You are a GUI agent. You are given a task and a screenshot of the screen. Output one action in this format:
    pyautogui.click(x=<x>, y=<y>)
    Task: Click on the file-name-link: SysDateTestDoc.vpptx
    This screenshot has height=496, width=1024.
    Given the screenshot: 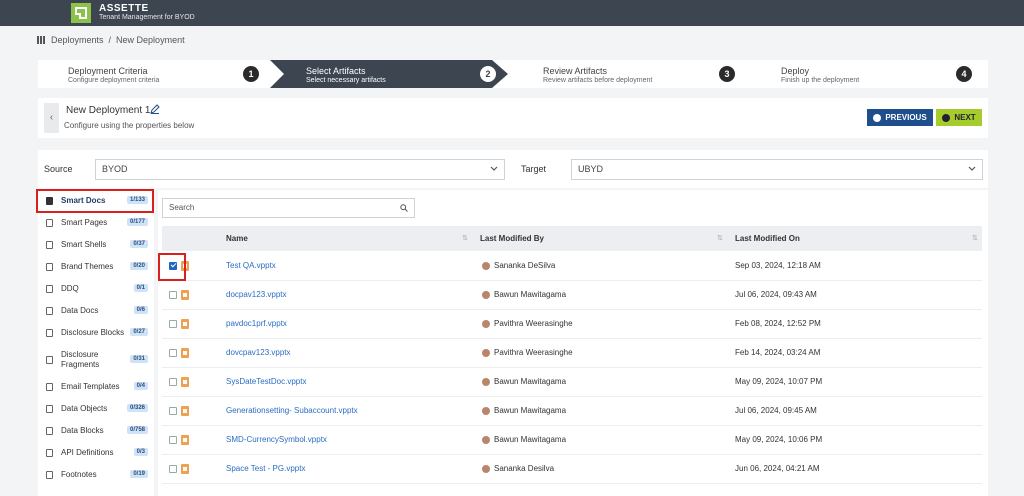 What is the action you would take?
    pyautogui.click(x=266, y=381)
    